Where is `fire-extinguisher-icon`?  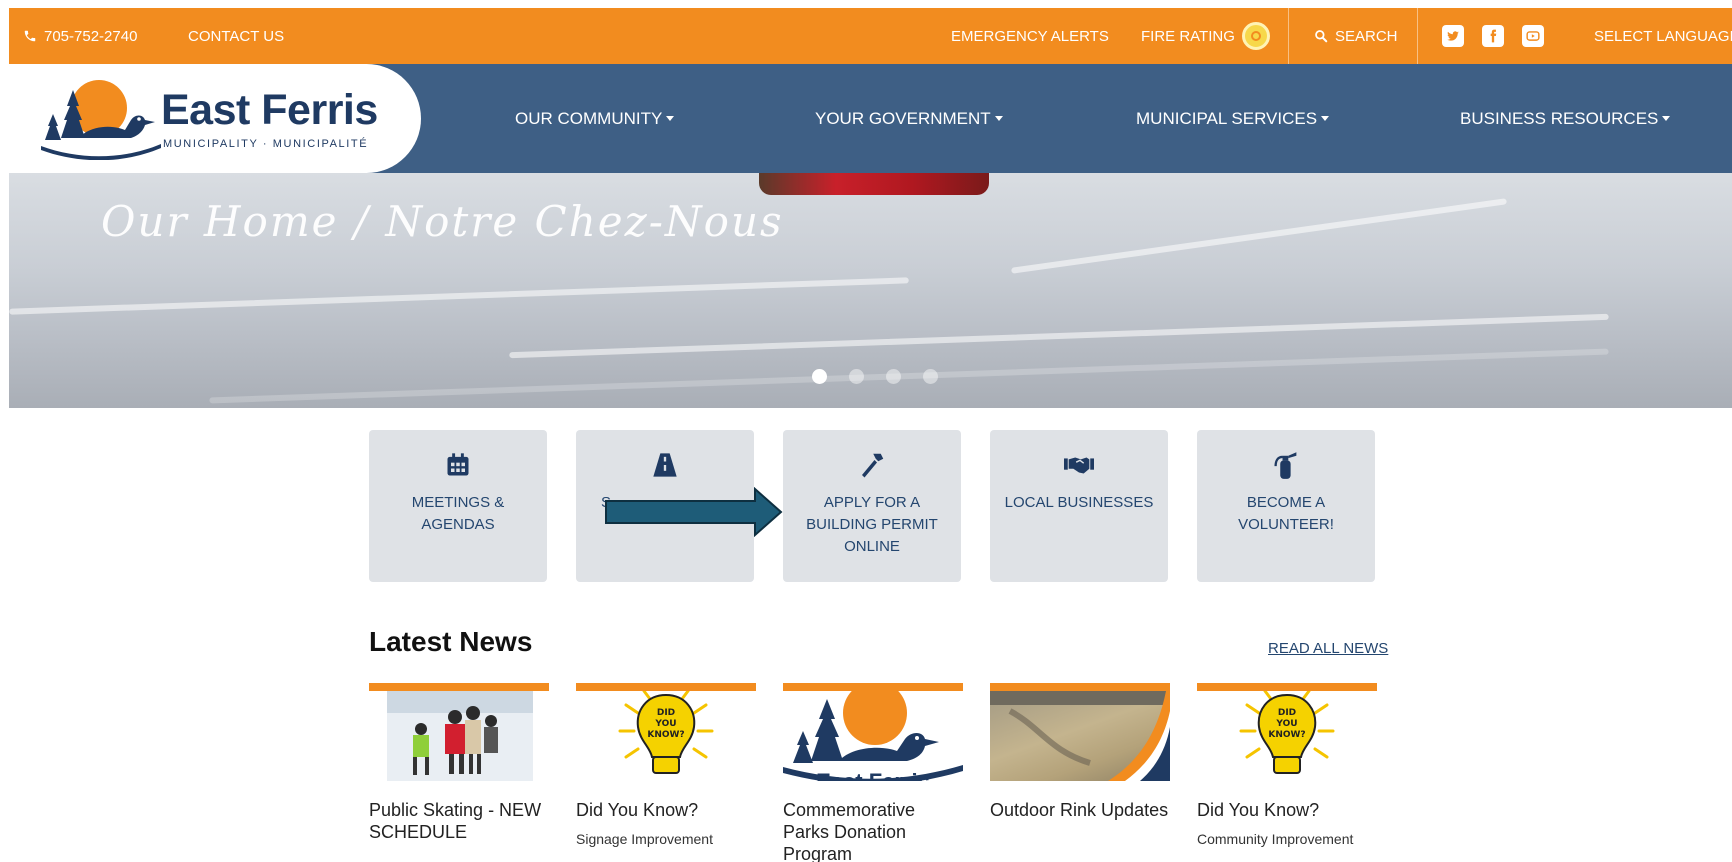
fire-extinguisher-icon is located at coordinates (1286, 465).